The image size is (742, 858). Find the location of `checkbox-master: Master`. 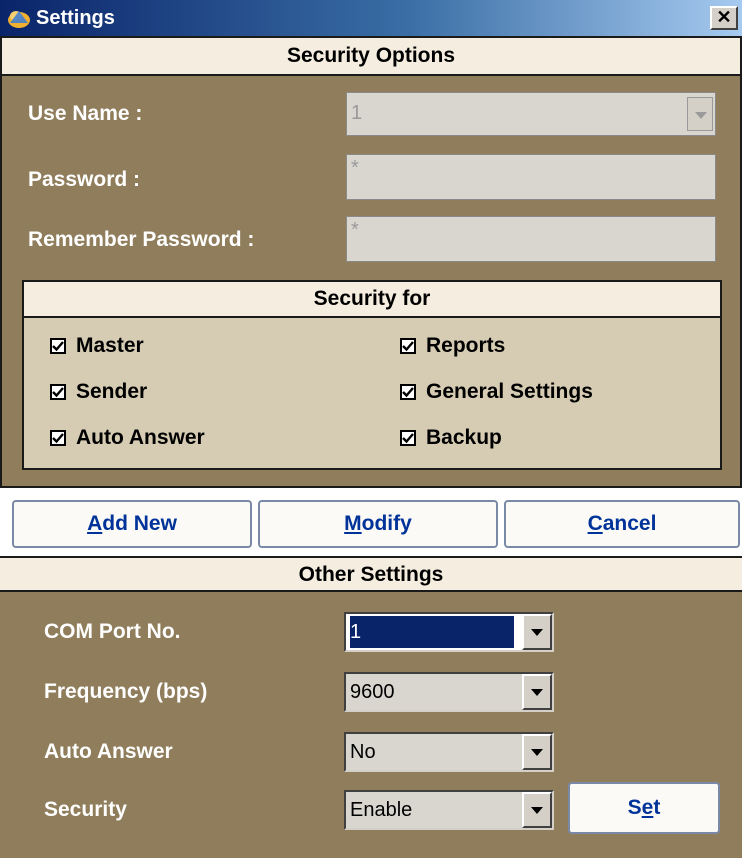

checkbox-master: Master is located at coordinates (97, 346).